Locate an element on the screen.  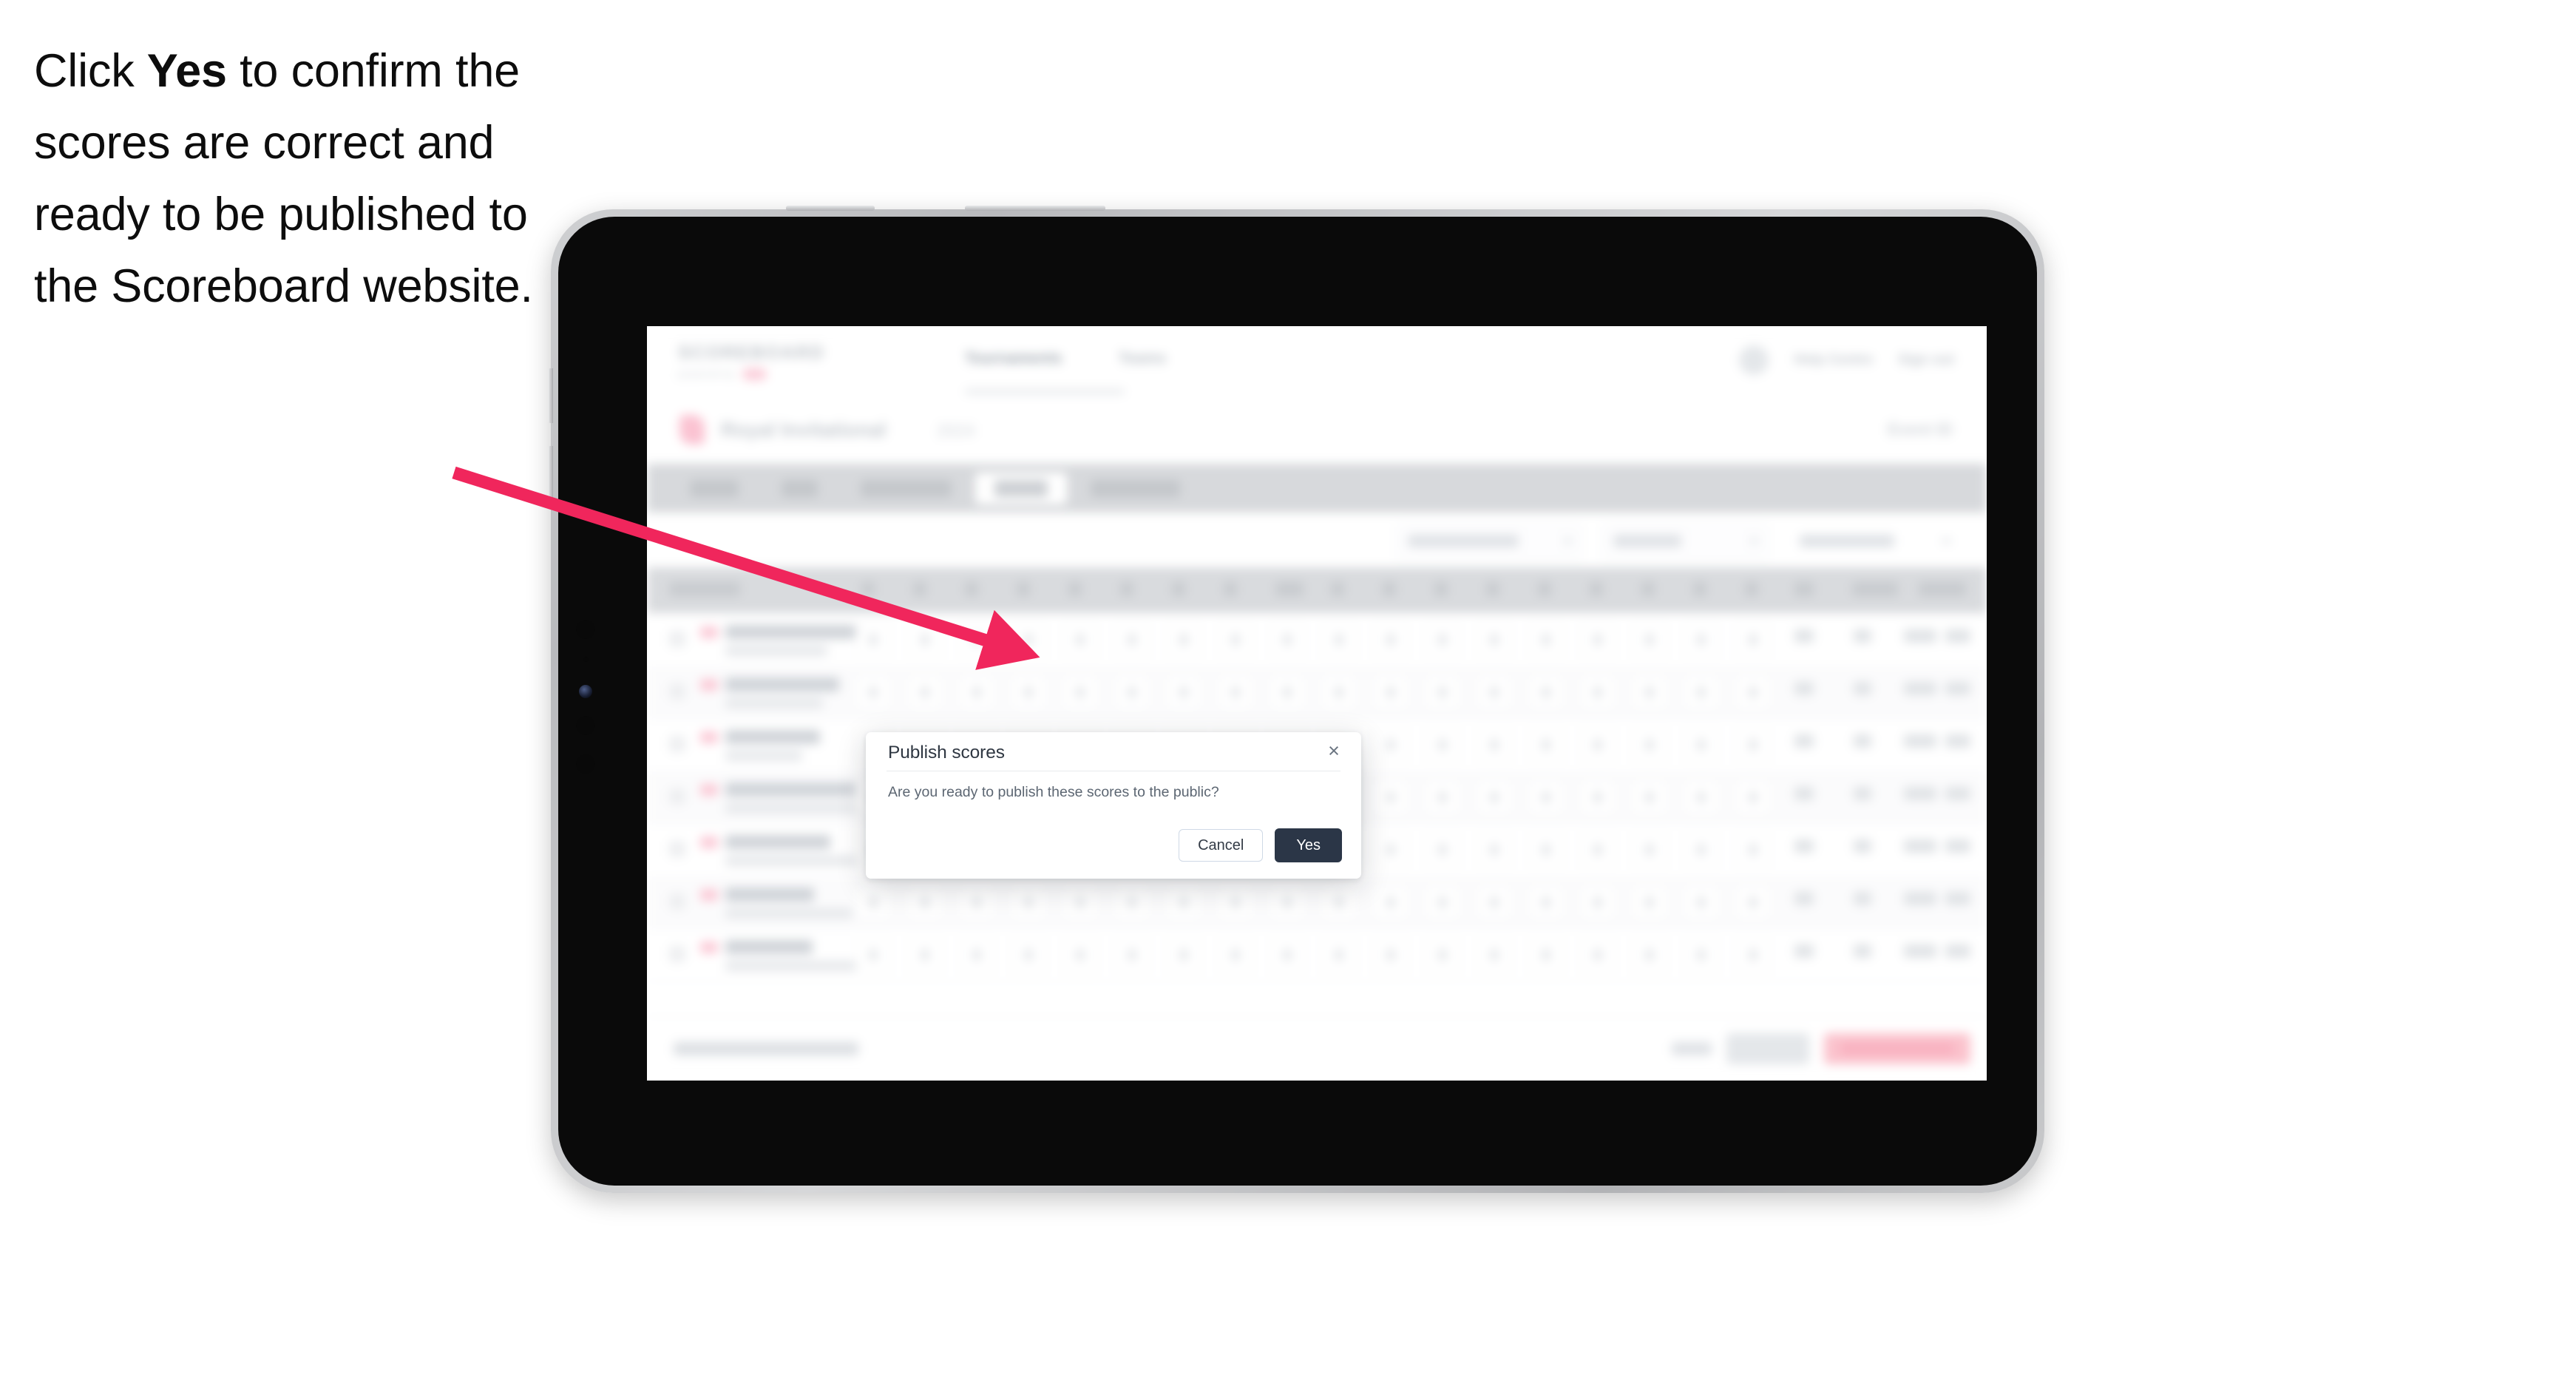
nav-link-sign-out: Sign out is located at coordinates (1926, 360).